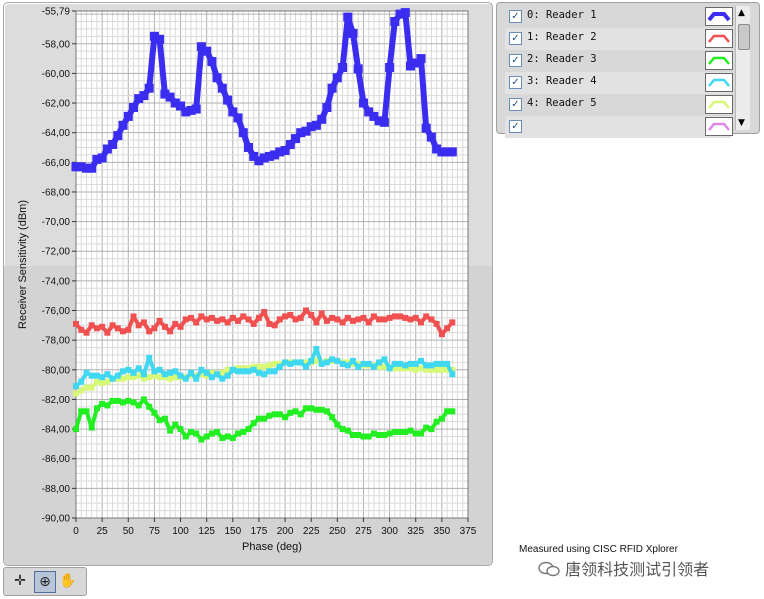 The width and height of the screenshot is (764, 599). I want to click on pan-tool-icon: ✋, so click(68, 581).